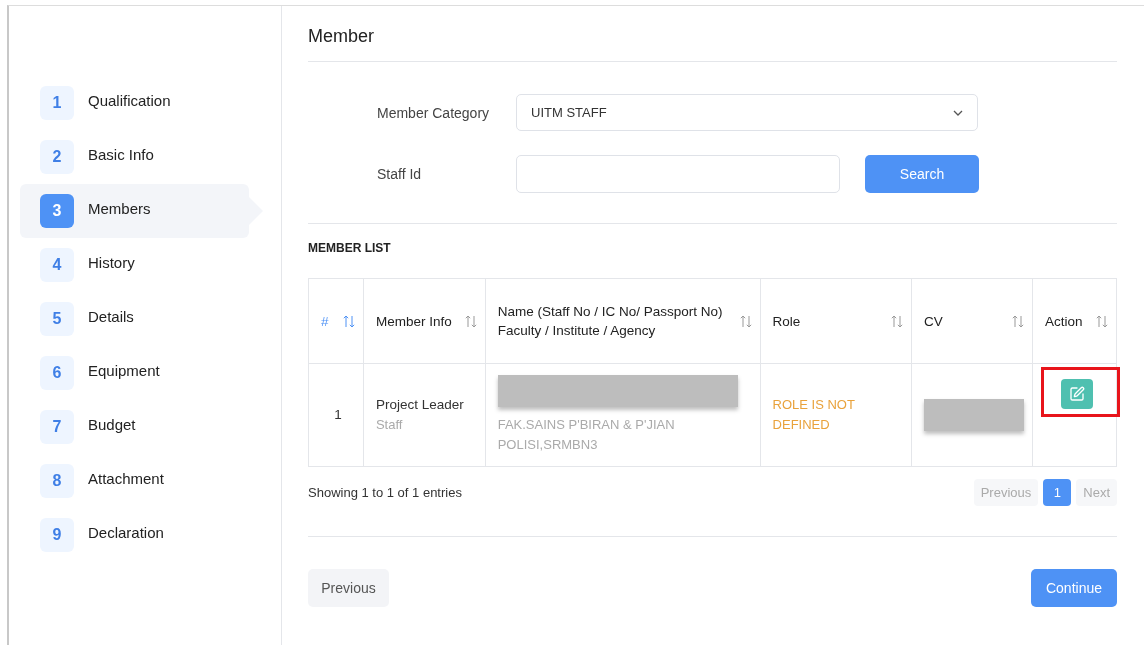 This screenshot has width=1144, height=645. I want to click on step-label: Qualification, so click(129, 100).